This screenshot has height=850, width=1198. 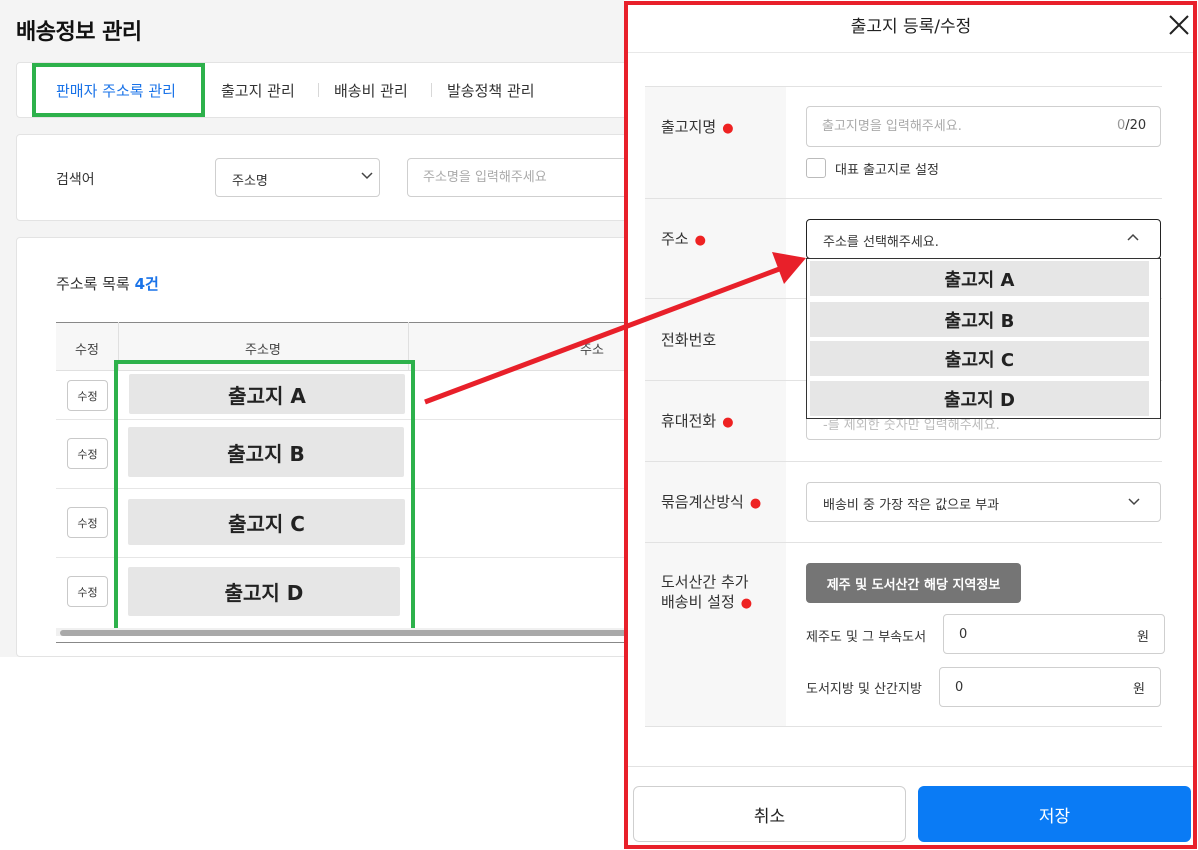 What do you see at coordinates (118, 90) in the screenshot?
I see `active-tab-highlight` at bounding box center [118, 90].